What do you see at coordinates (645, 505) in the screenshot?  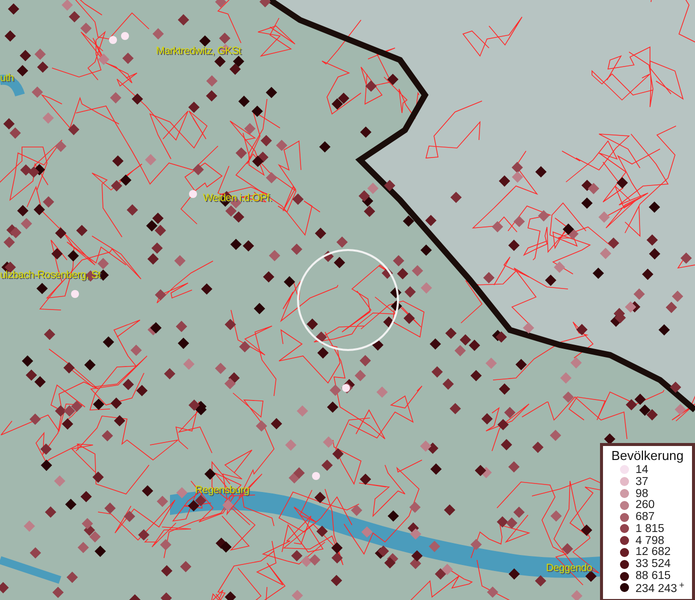 I see `legend-label: 260` at bounding box center [645, 505].